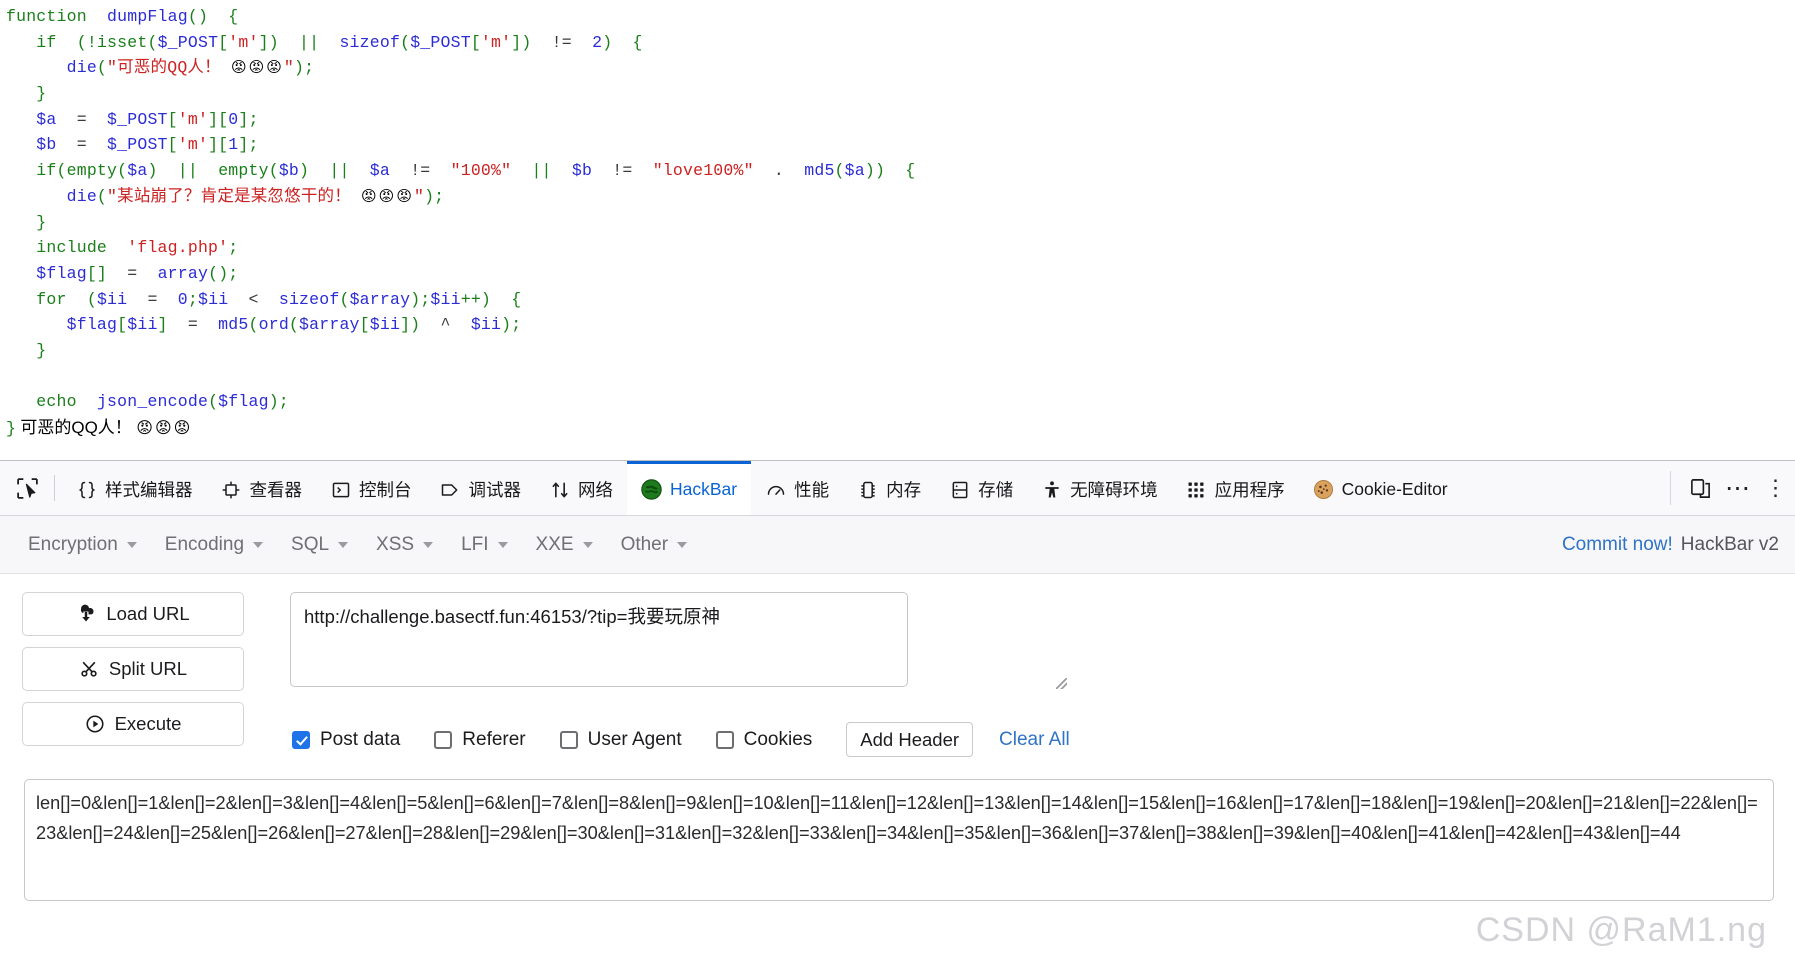 This screenshot has width=1795, height=958. I want to click on more-options-icon: ⋯, so click(1738, 488).